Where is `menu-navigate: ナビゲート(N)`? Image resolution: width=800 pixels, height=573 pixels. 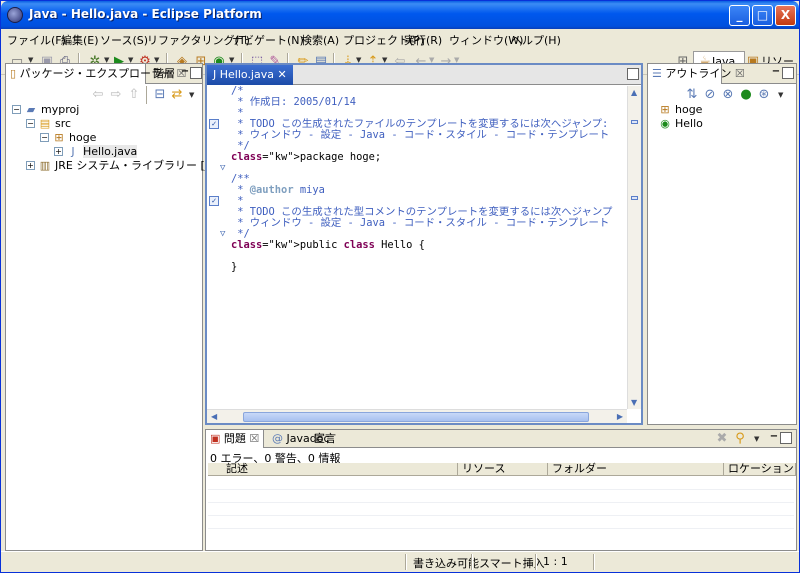
menu-navigate: ナビゲート(N) is located at coordinates (268, 40).